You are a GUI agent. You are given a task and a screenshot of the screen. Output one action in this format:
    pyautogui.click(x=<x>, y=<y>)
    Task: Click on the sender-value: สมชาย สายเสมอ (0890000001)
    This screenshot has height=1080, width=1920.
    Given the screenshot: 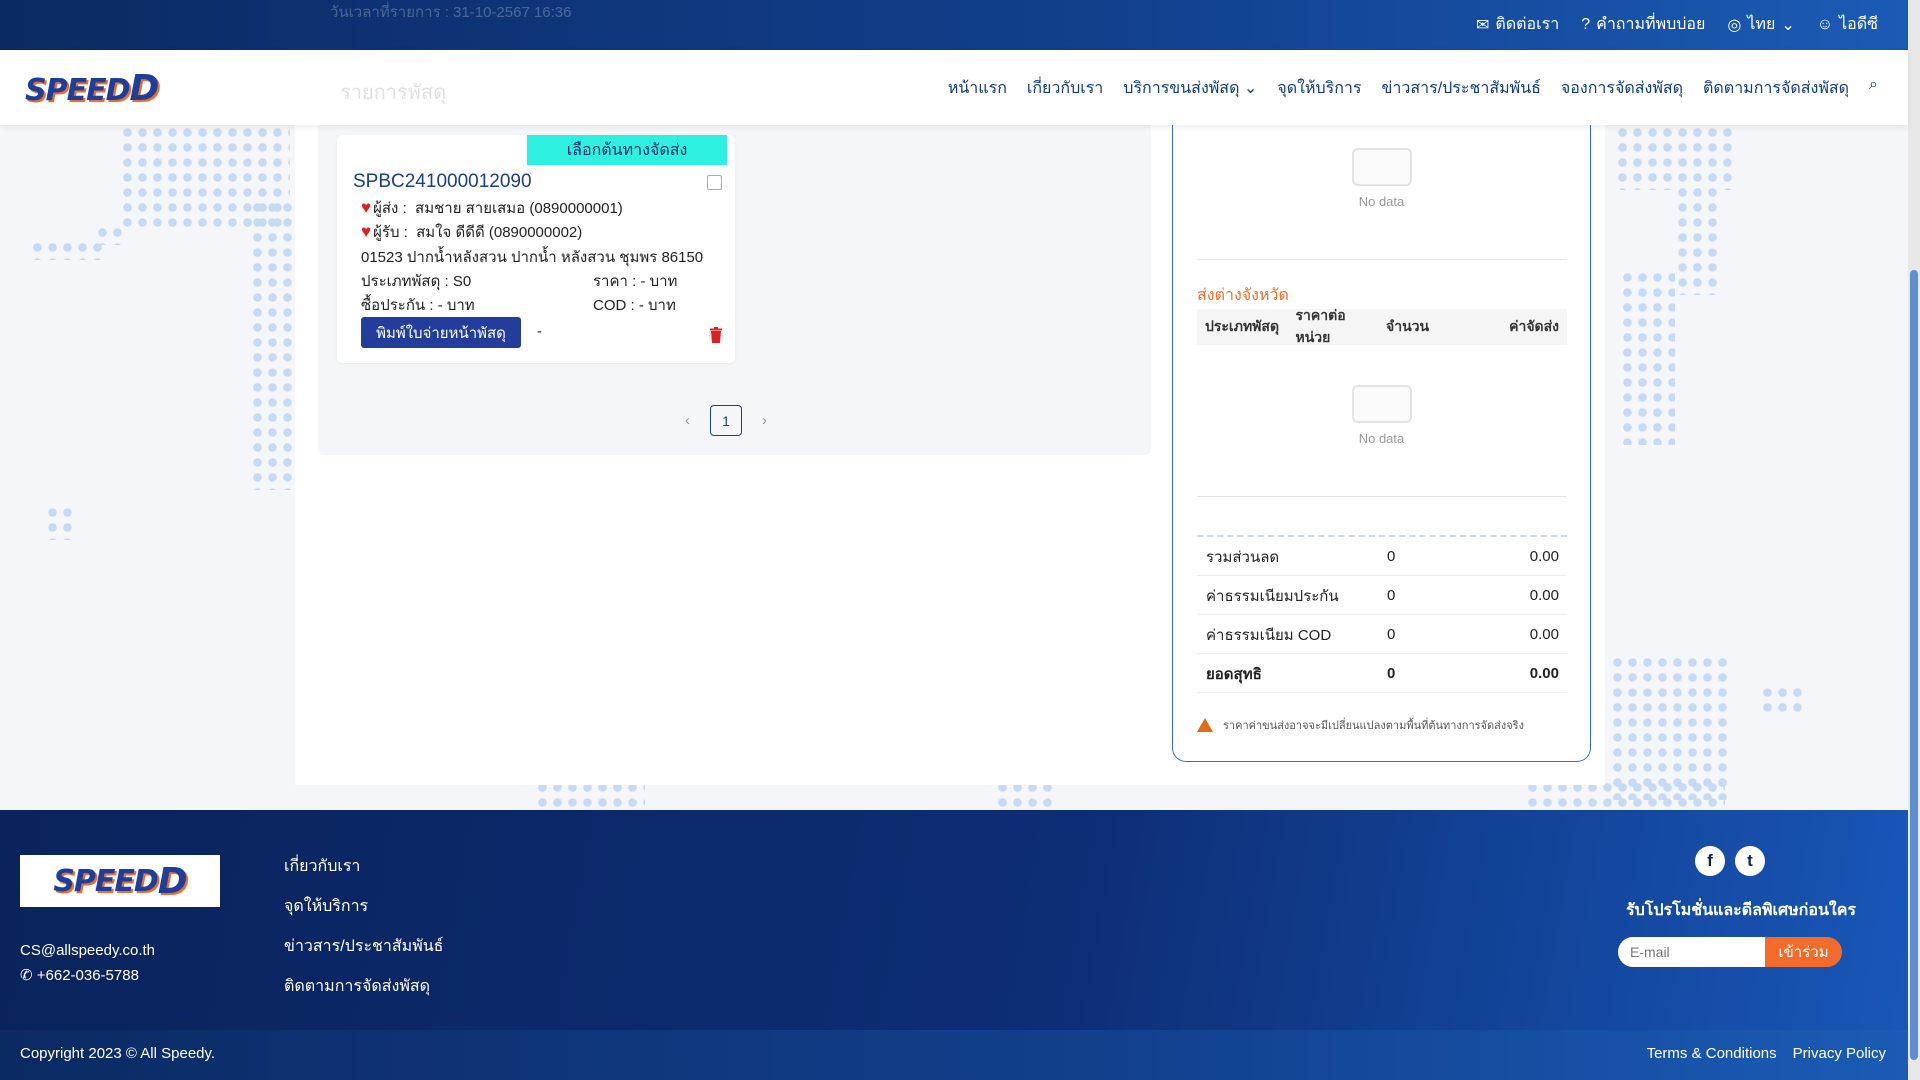 What is the action you would take?
    pyautogui.click(x=519, y=208)
    